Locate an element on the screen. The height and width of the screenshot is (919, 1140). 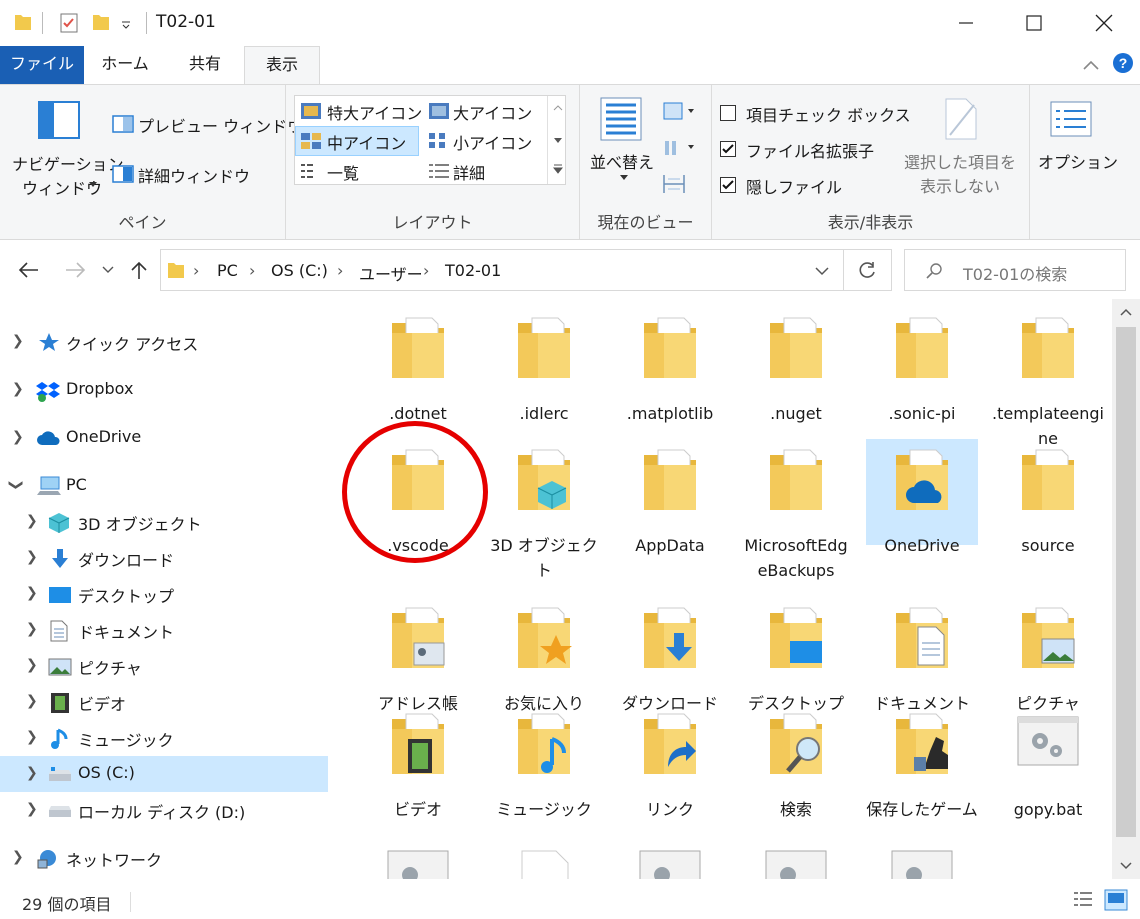
nav-item-3d-objects: ❯ 3D オブジェクト is located at coordinates (164, 522).